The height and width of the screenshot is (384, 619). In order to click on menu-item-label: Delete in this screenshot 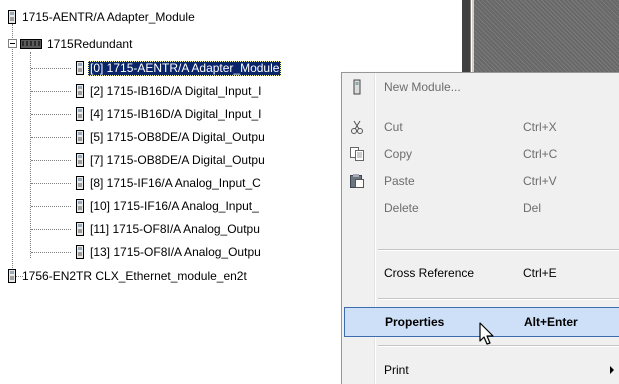, I will do `click(401, 208)`.